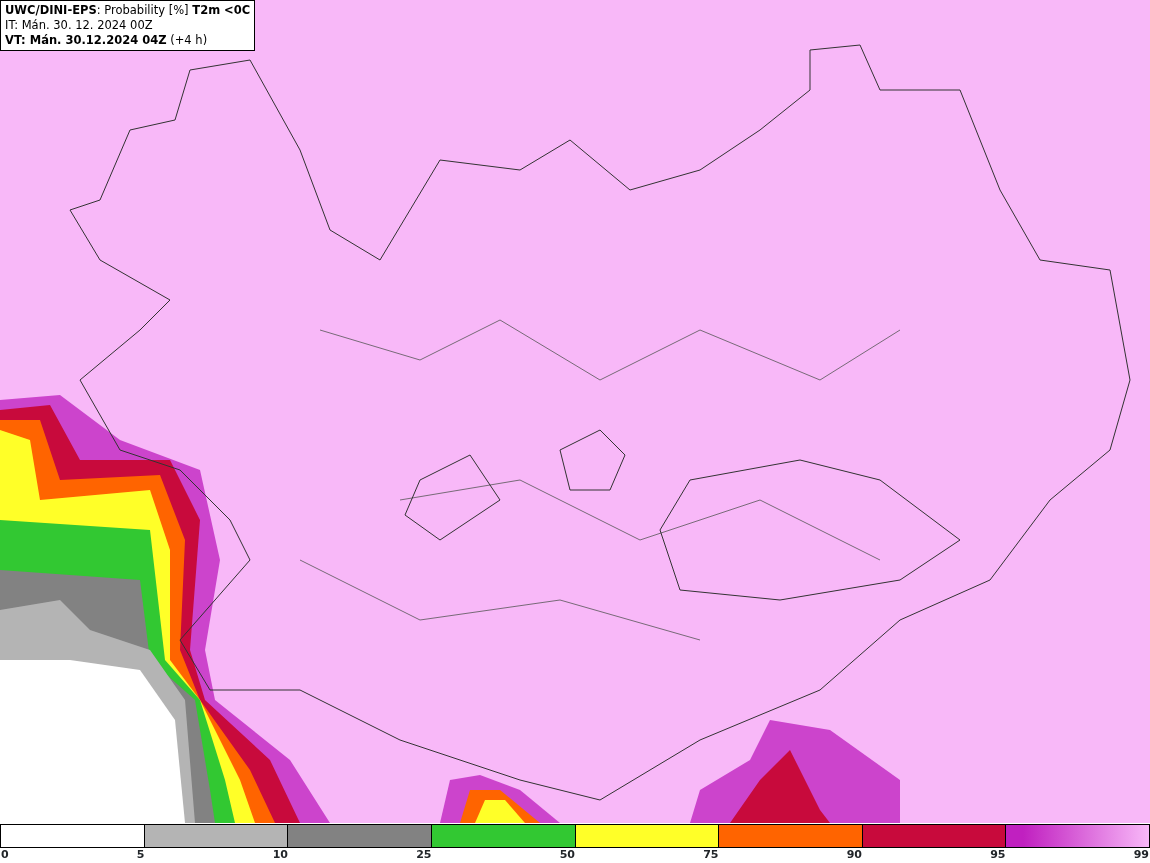 The width and height of the screenshot is (1150, 863). Describe the element at coordinates (854, 855) in the screenshot. I see `scale-label: 90` at that location.